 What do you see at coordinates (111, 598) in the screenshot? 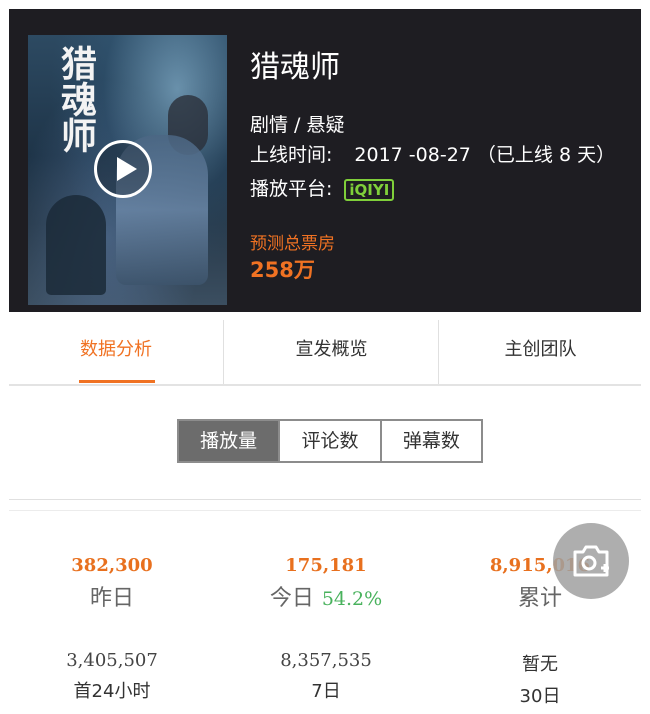
I see `stat-label: 昨日` at bounding box center [111, 598].